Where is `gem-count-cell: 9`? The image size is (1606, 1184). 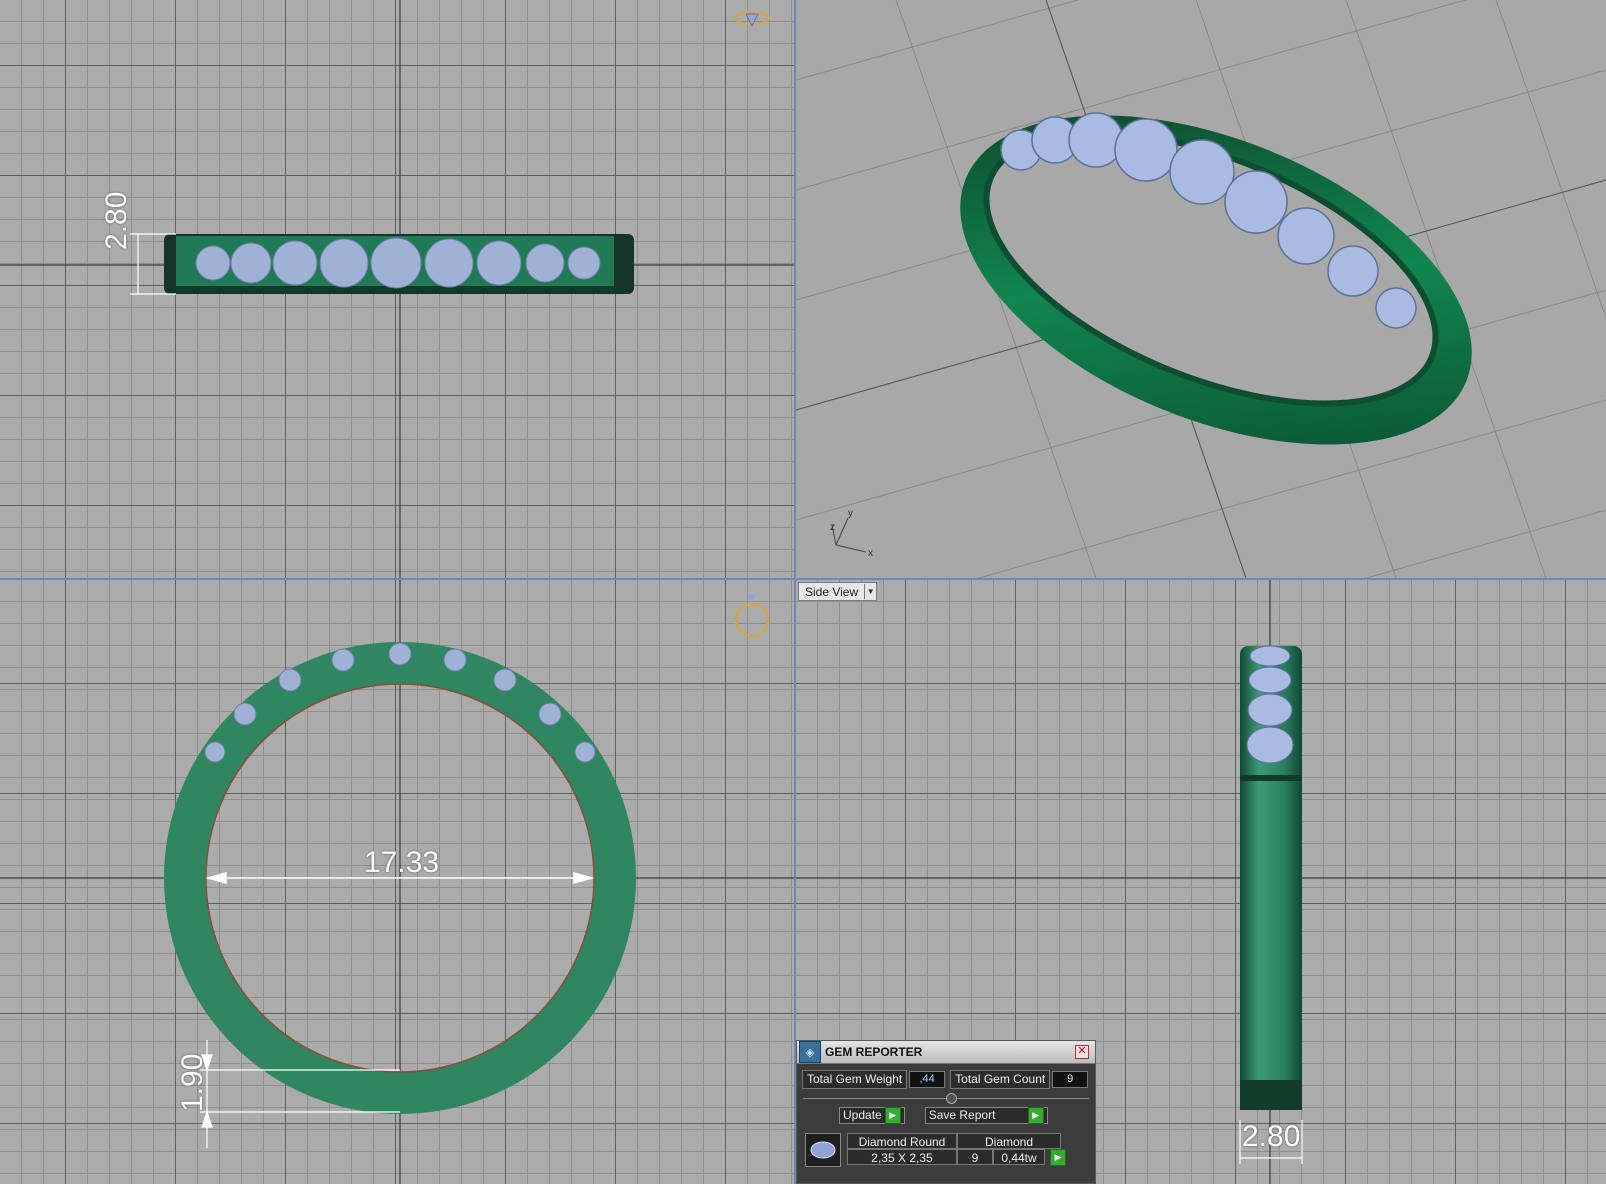
gem-count-cell: 9 is located at coordinates (975, 1157).